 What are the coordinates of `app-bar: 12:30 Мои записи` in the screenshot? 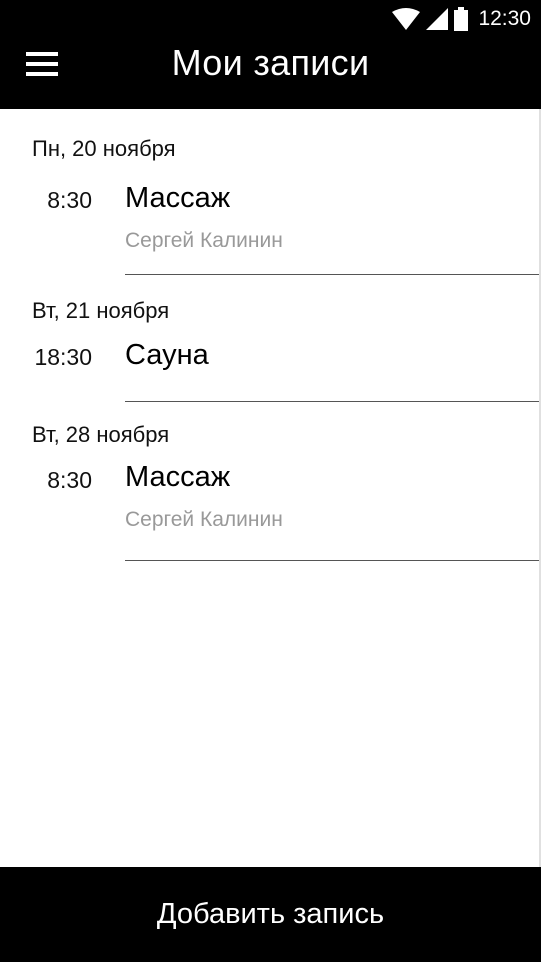 It's located at (270, 54).